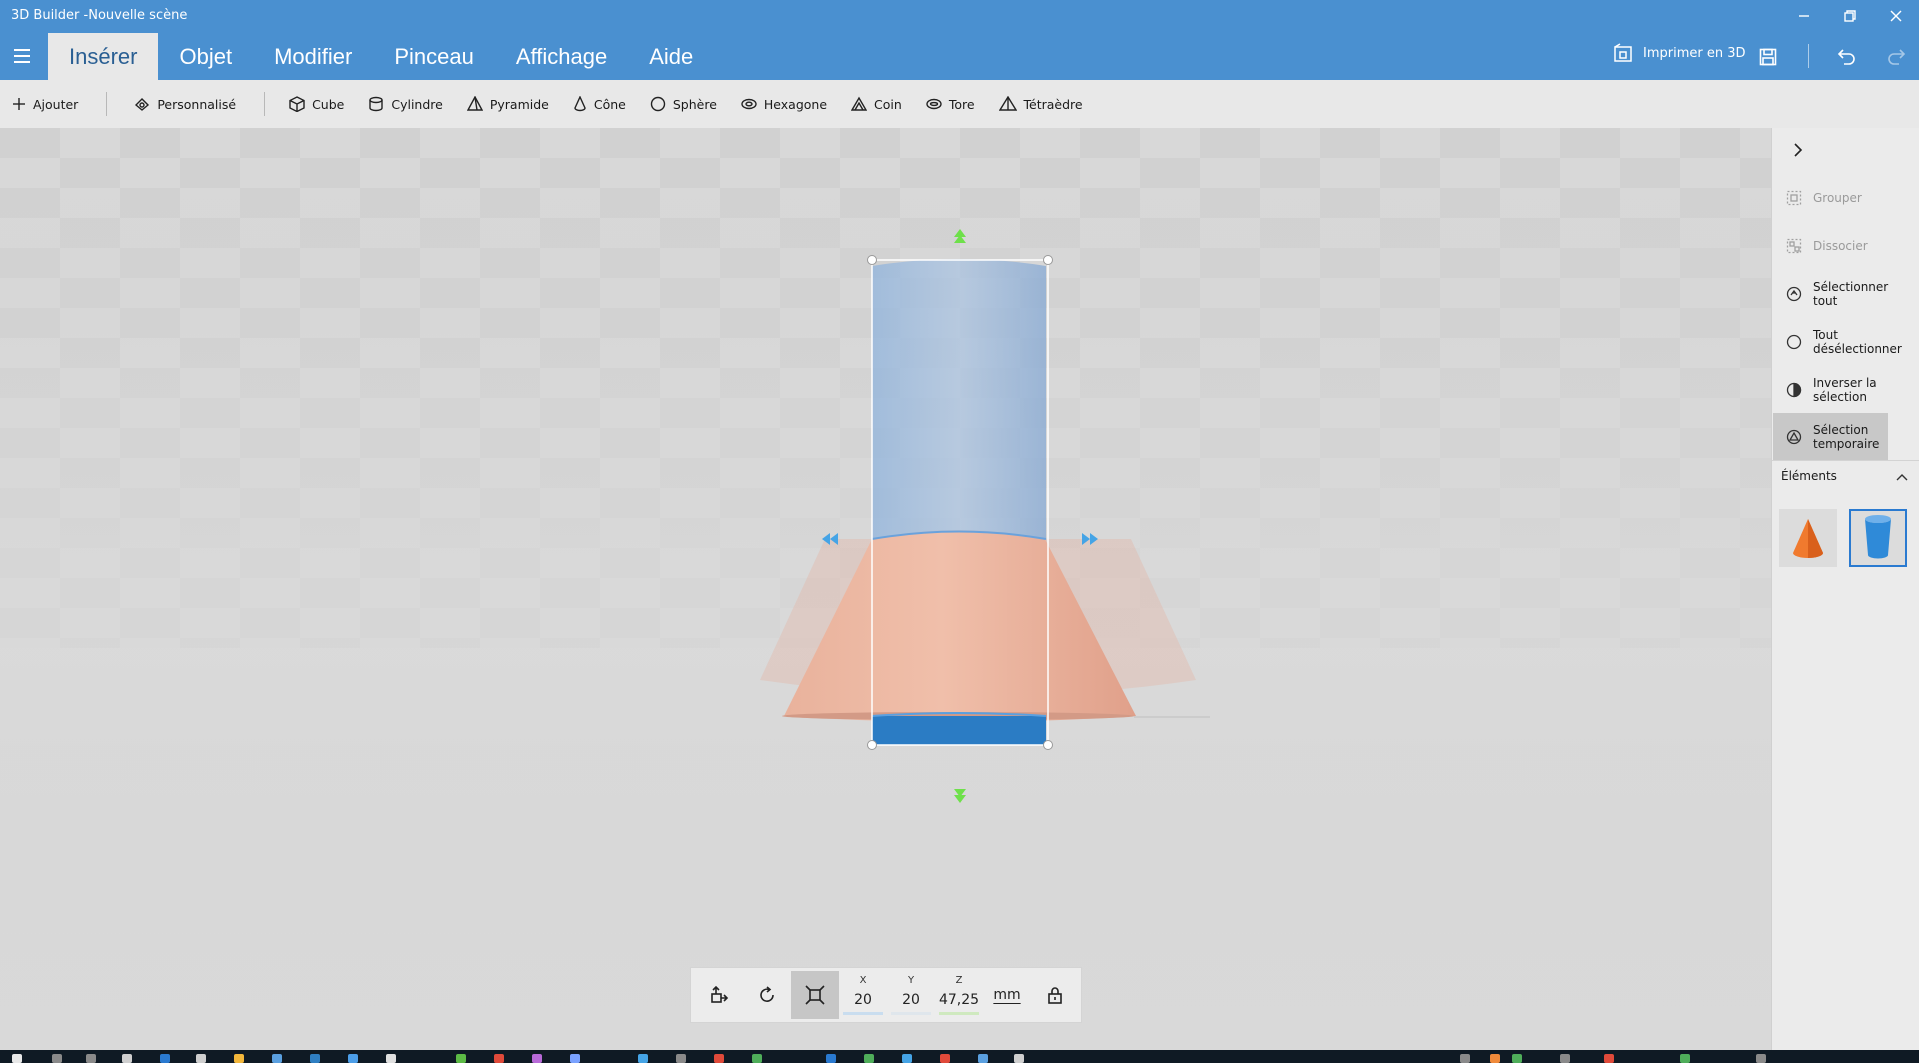 This screenshot has height=1063, width=1919. What do you see at coordinates (1794, 246) in the screenshot?
I see `ungroup-icon` at bounding box center [1794, 246].